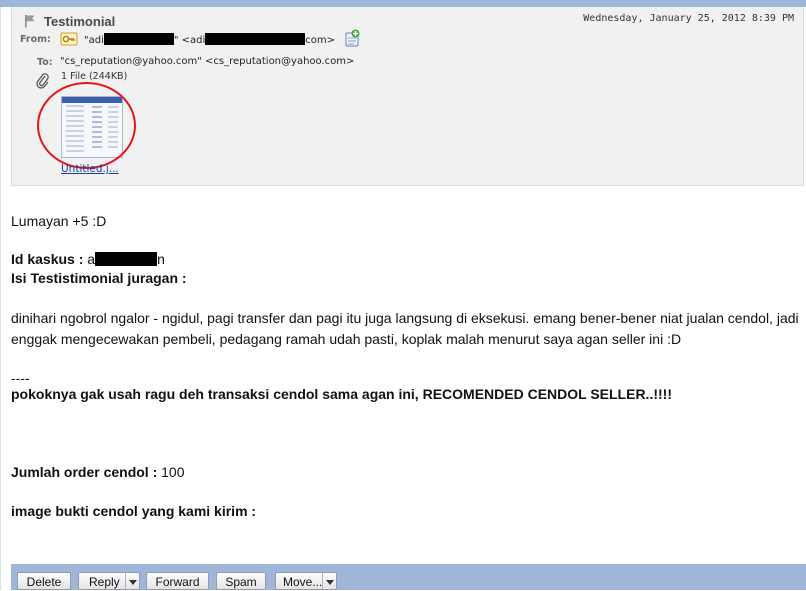  What do you see at coordinates (403, 3) in the screenshot?
I see `top-border` at bounding box center [403, 3].